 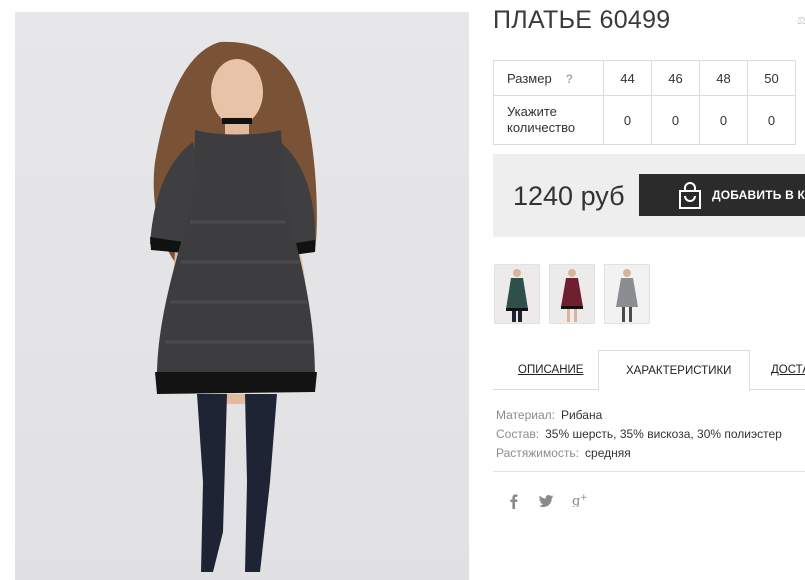 What do you see at coordinates (771, 78) in the screenshot?
I see `size-50: 50` at bounding box center [771, 78].